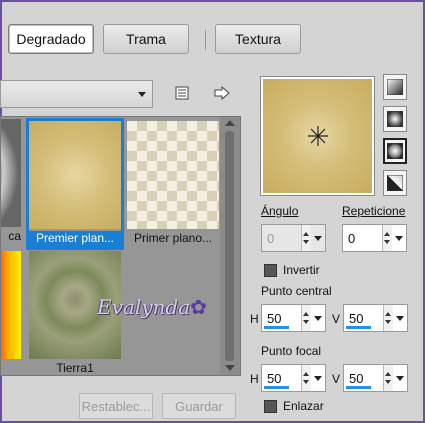  What do you see at coordinates (222, 93) in the screenshot?
I see `arrow-right-icon` at bounding box center [222, 93].